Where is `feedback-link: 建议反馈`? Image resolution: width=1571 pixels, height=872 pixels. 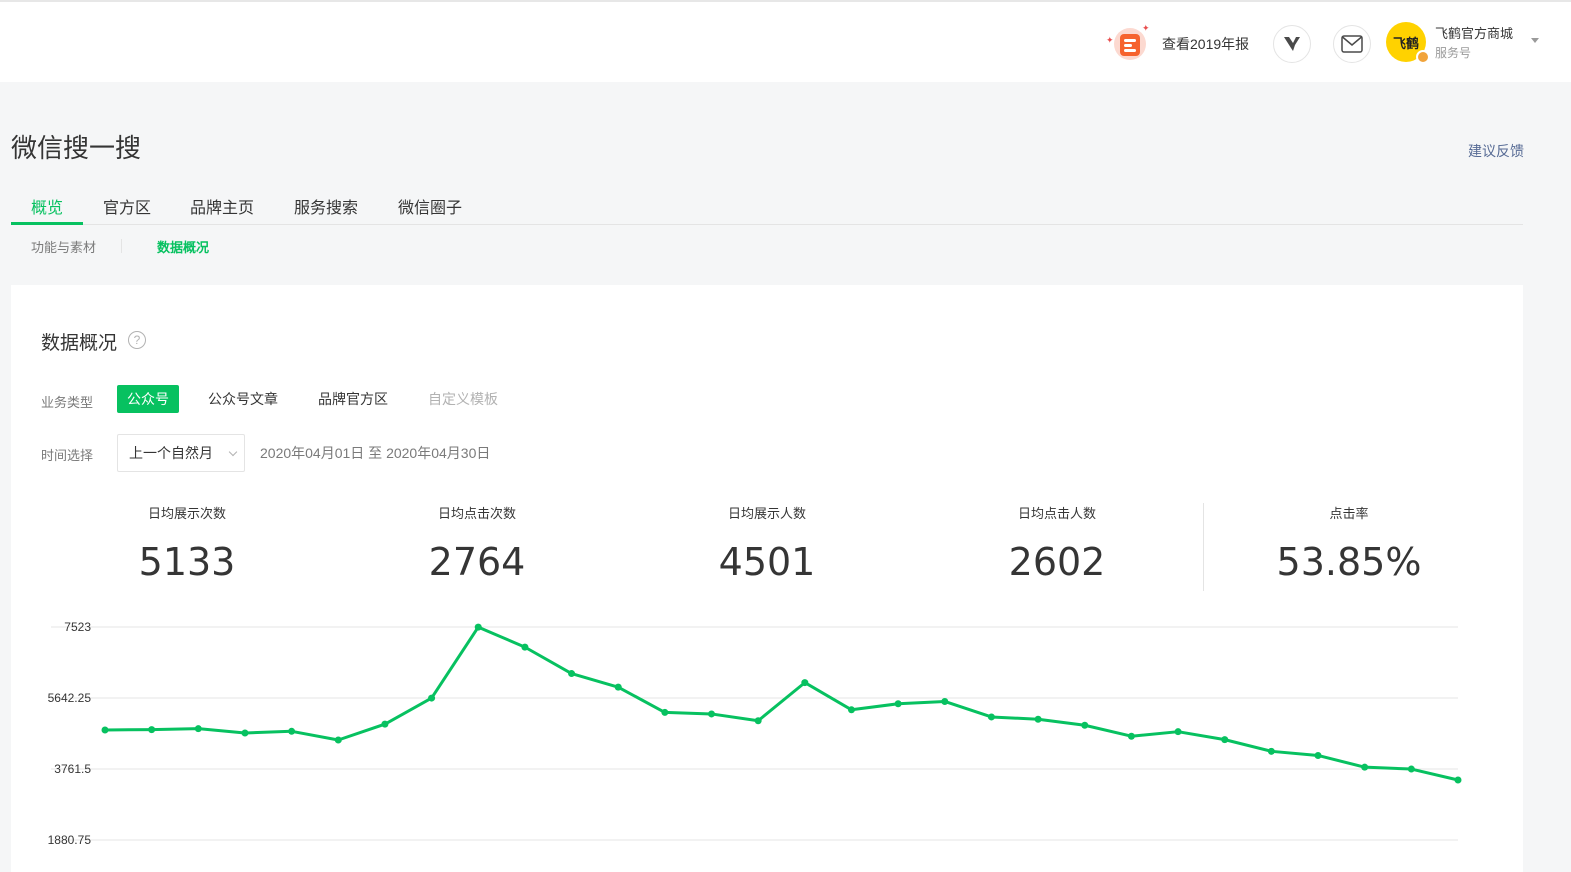
feedback-link: 建议反馈 is located at coordinates (1496, 151).